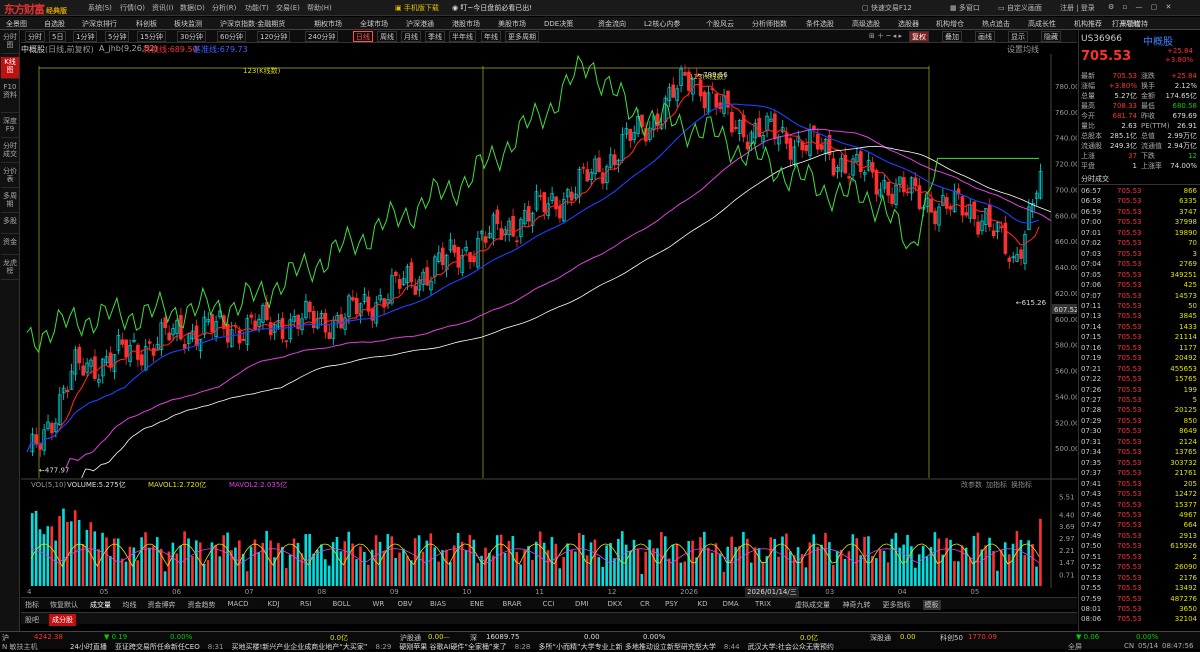 The height and width of the screenshot is (652, 1200). What do you see at coordinates (231, 36) in the screenshot?
I see `period-button: 60分钟` at bounding box center [231, 36].